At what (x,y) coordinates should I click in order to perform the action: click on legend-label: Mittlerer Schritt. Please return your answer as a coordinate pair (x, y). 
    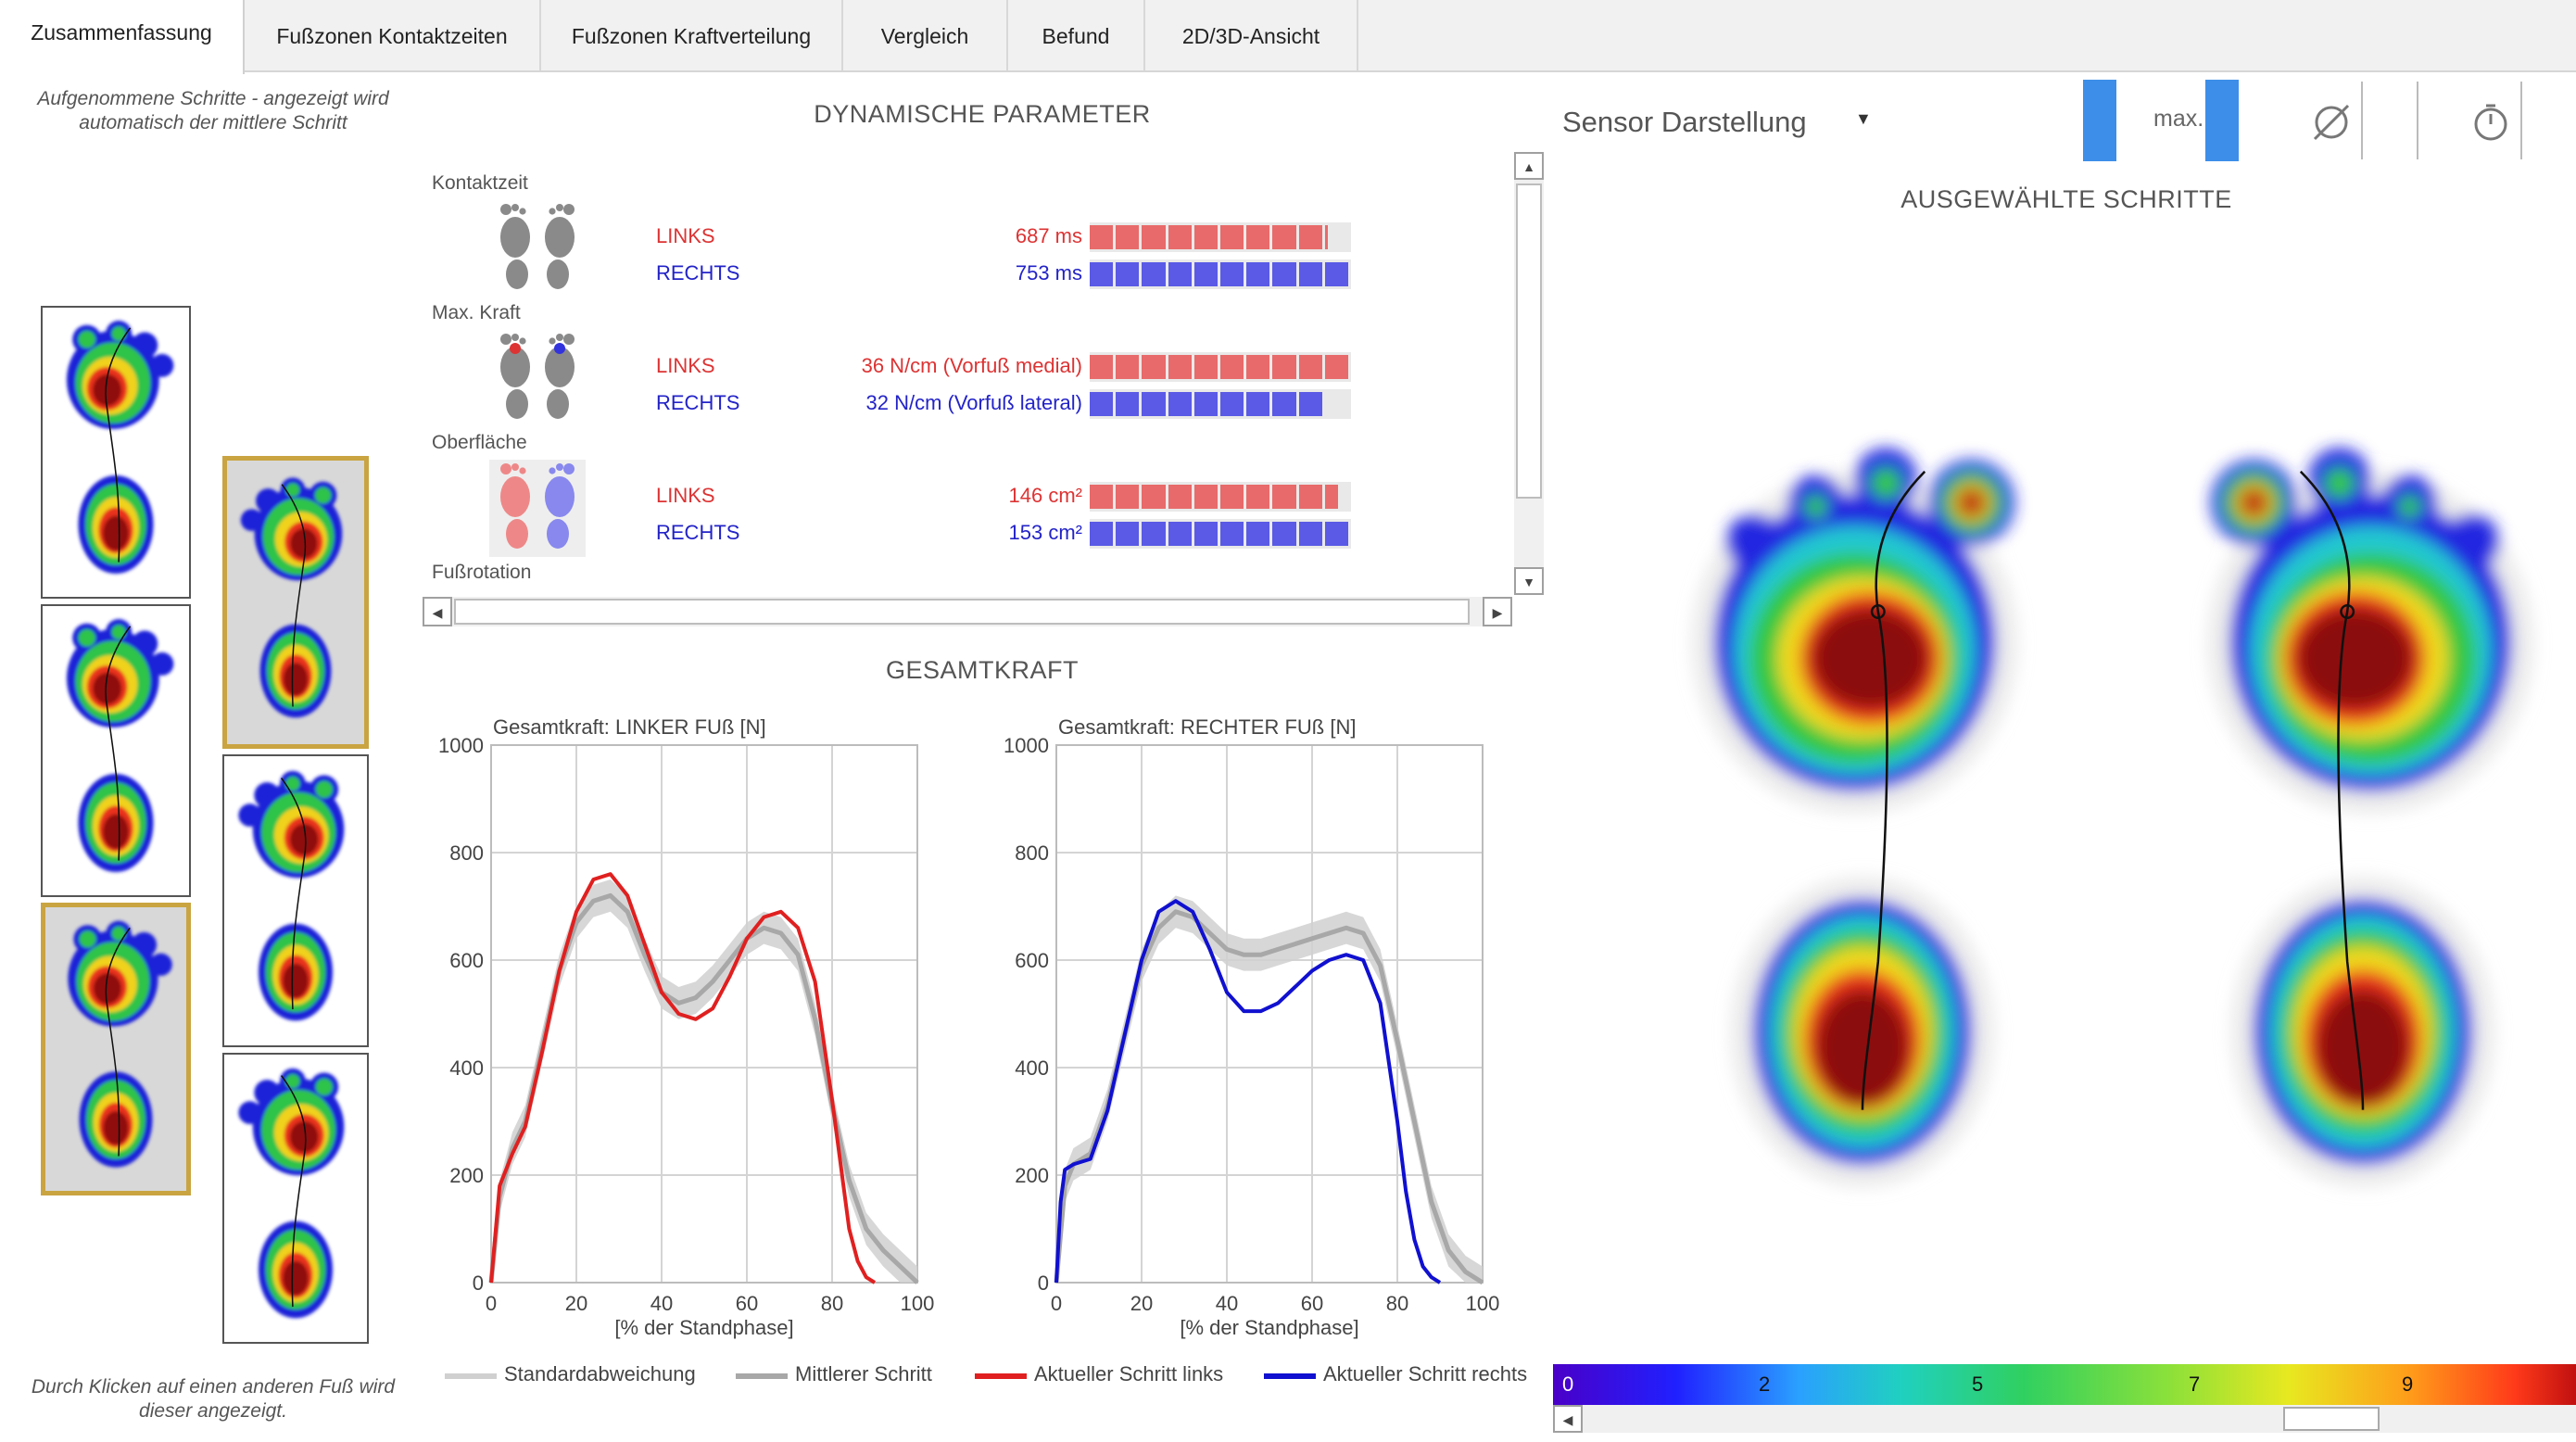
    Looking at the image, I should click on (863, 1373).